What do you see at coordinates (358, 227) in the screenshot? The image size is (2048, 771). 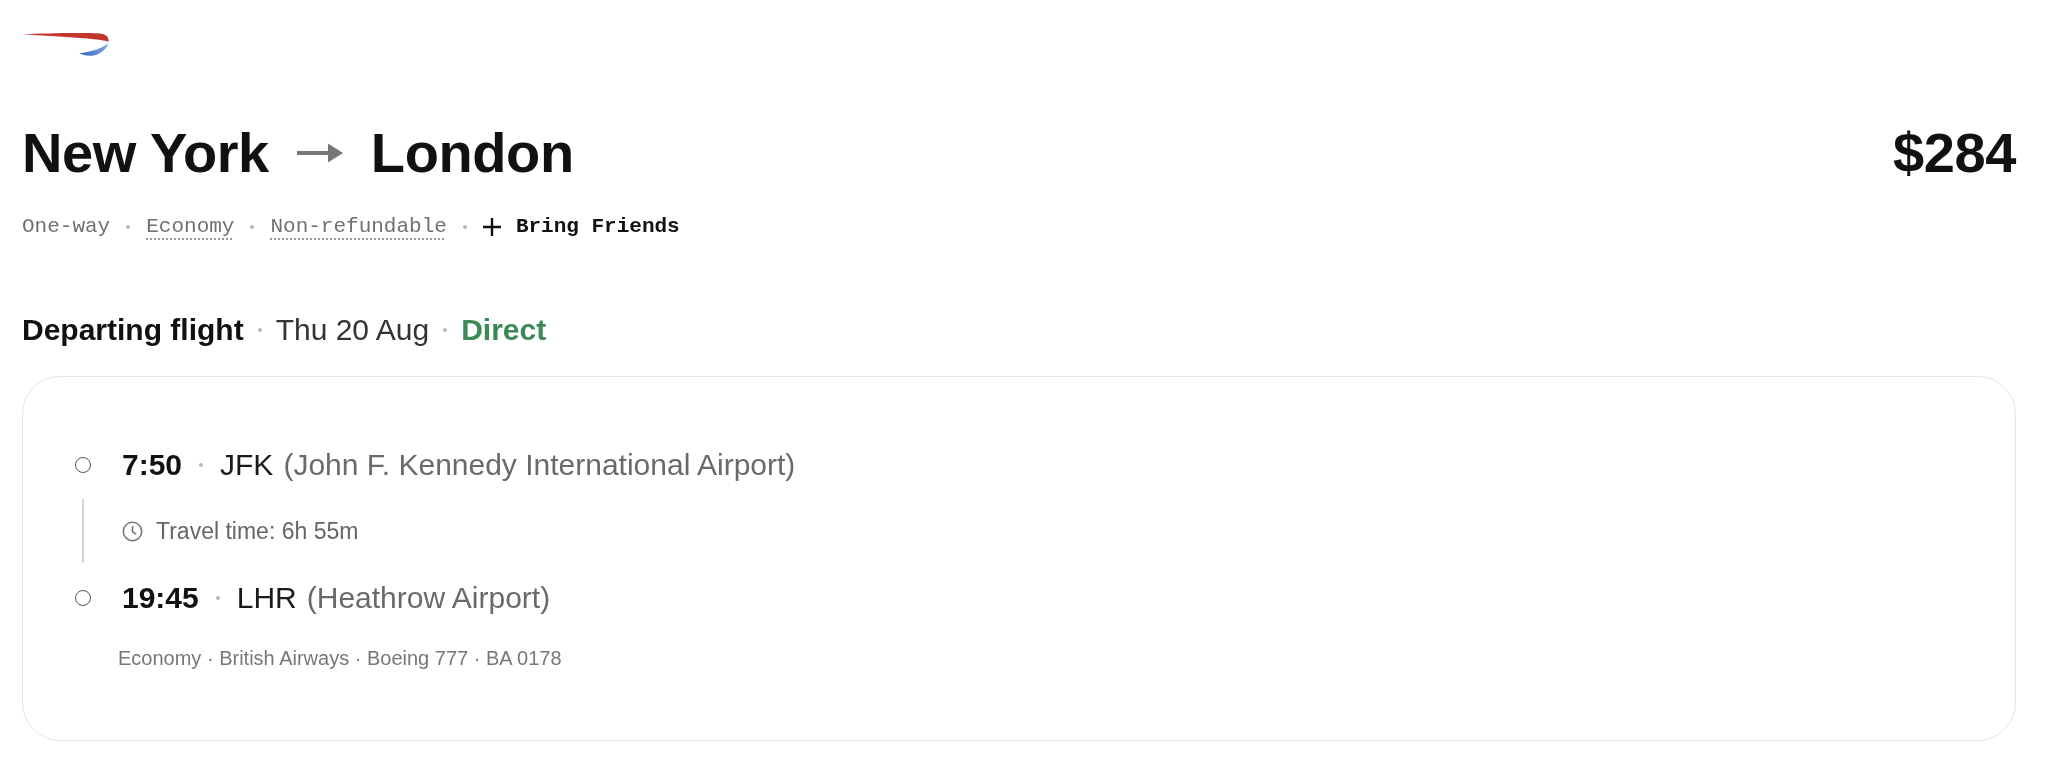 I see `fare-info-tag: Non-refundable` at bounding box center [358, 227].